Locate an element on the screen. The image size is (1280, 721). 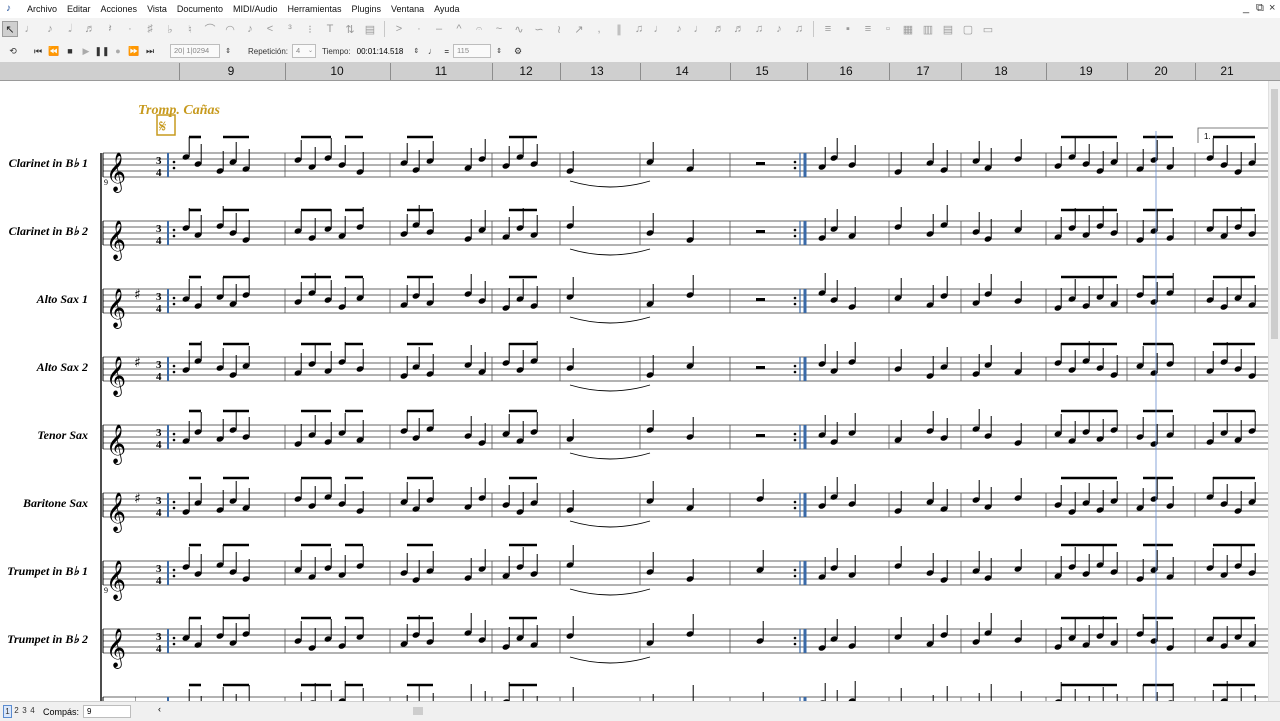
measure-ruler: 9 10 11 12 13 14 15 16 17 18 19 20 21 is located at coordinates (640, 72).